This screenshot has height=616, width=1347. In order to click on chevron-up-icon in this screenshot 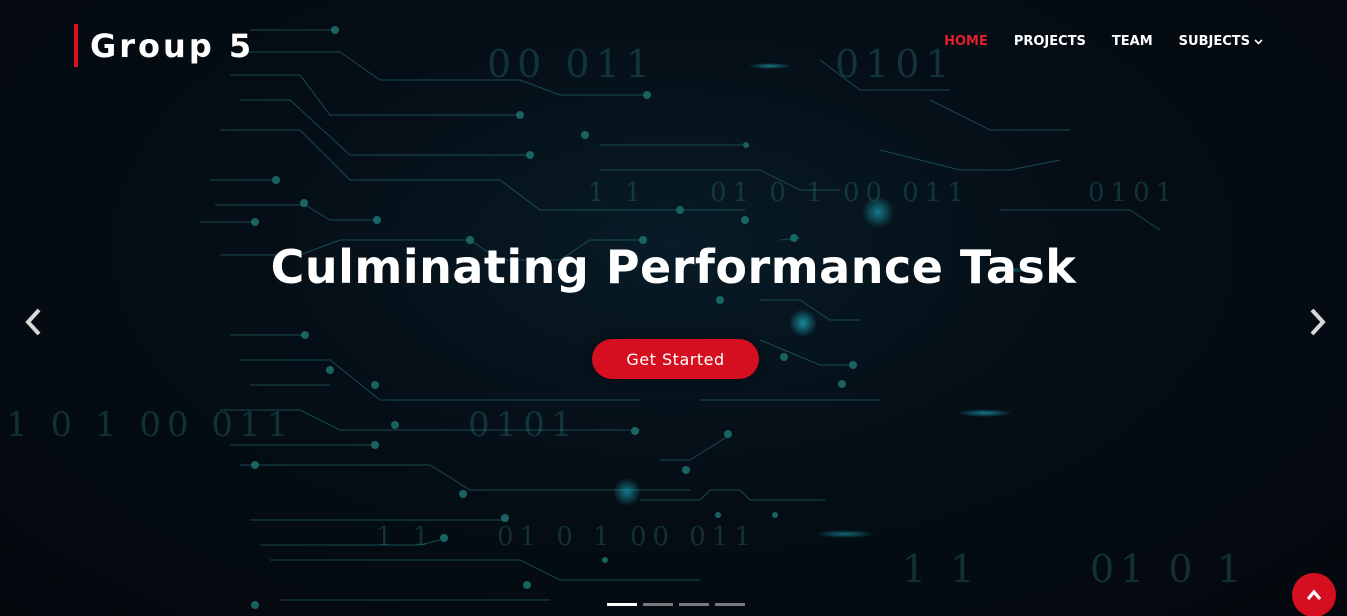, I will do `click(1314, 595)`.